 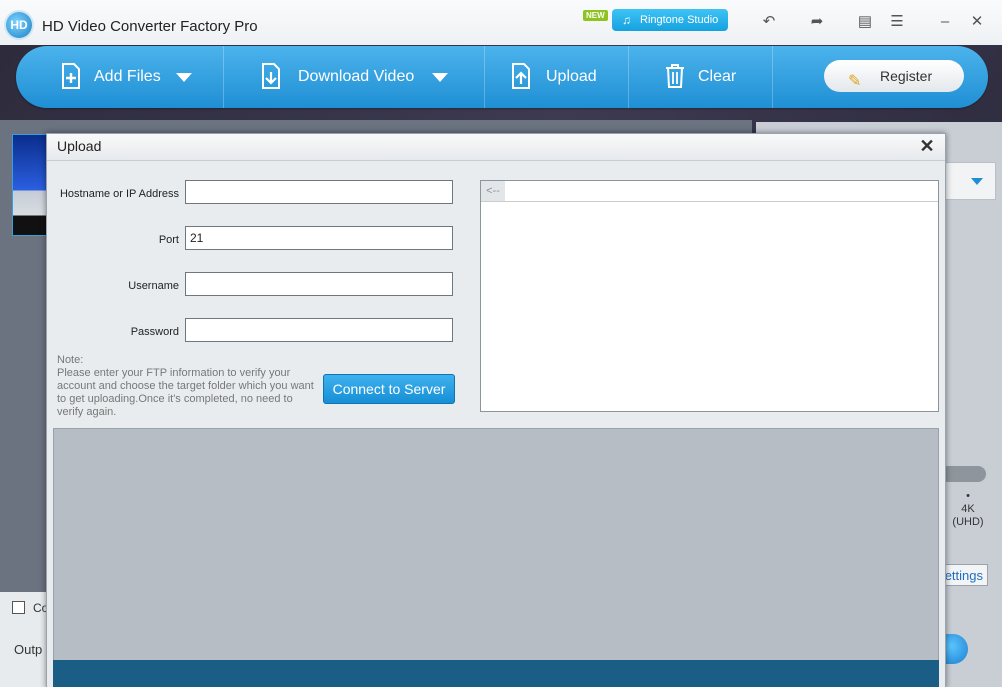 I want to click on add-files-button: Add Files, so click(x=140, y=77).